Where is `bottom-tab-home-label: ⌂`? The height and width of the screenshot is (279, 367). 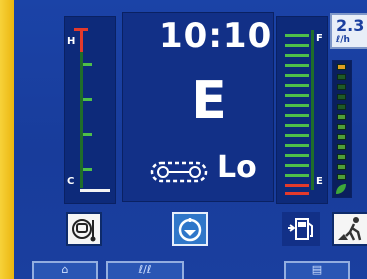 bottom-tab-home-label: ⌂ is located at coordinates (65, 269).